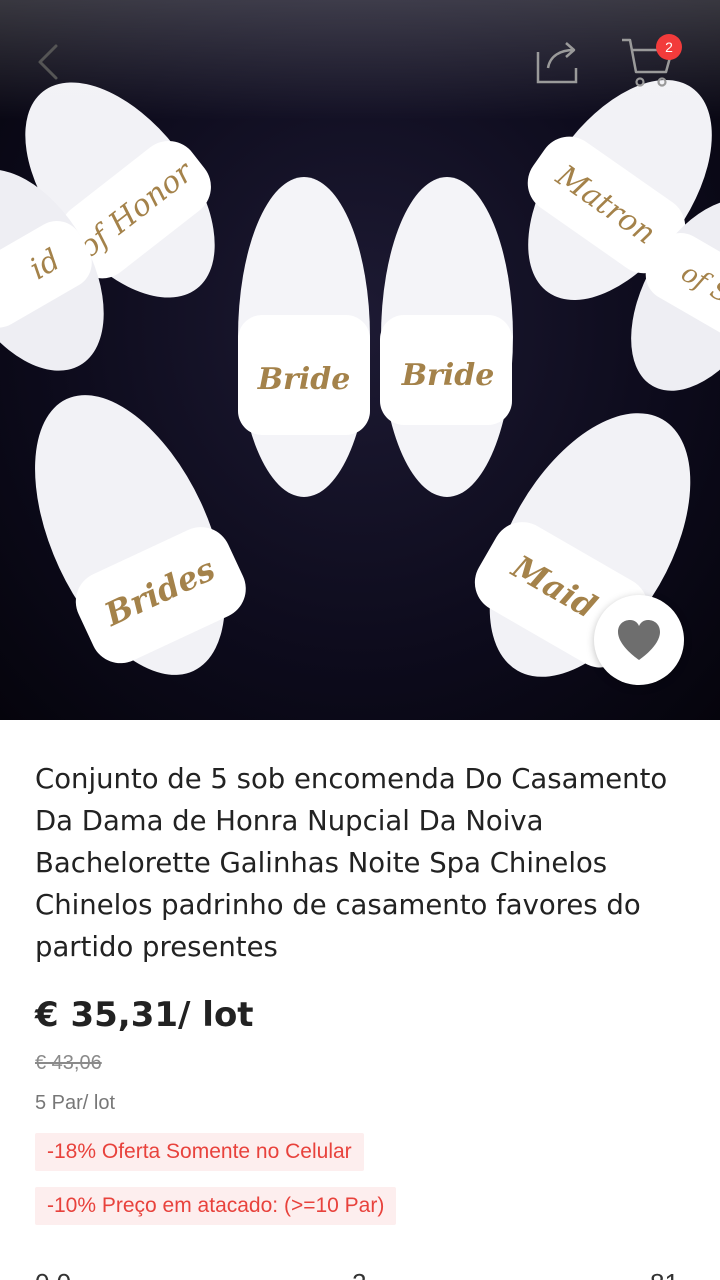  Describe the element at coordinates (304, 379) in the screenshot. I see `svg-text: Bride` at that location.